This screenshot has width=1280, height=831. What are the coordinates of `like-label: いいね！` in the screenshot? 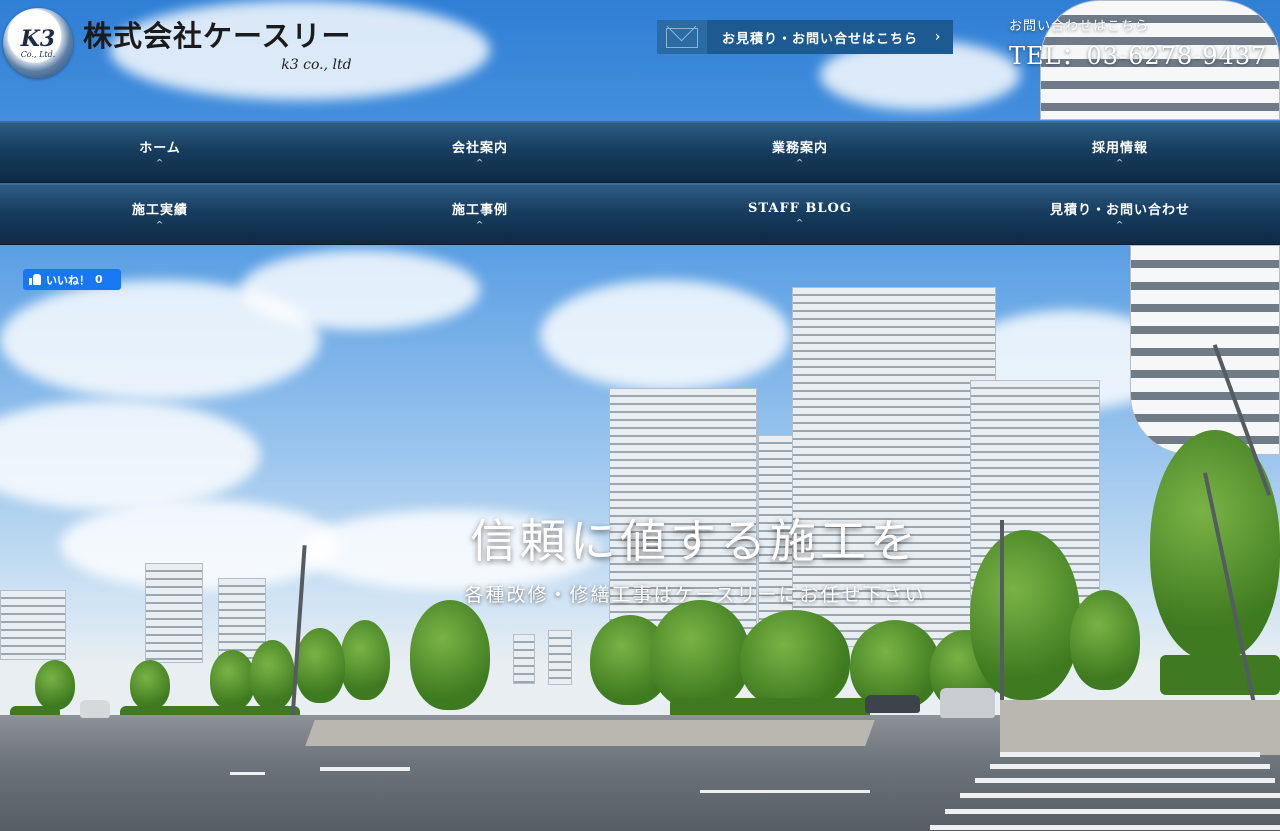 It's located at (68, 280).